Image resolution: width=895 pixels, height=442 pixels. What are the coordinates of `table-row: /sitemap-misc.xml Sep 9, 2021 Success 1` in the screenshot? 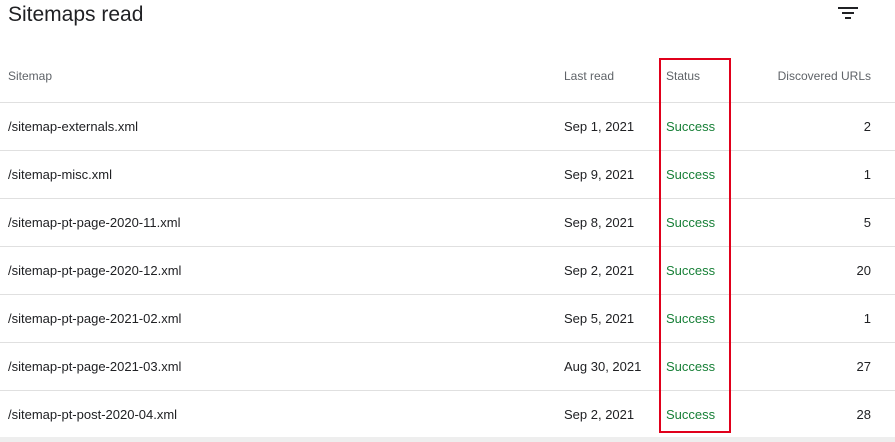 It's located at (447, 175).